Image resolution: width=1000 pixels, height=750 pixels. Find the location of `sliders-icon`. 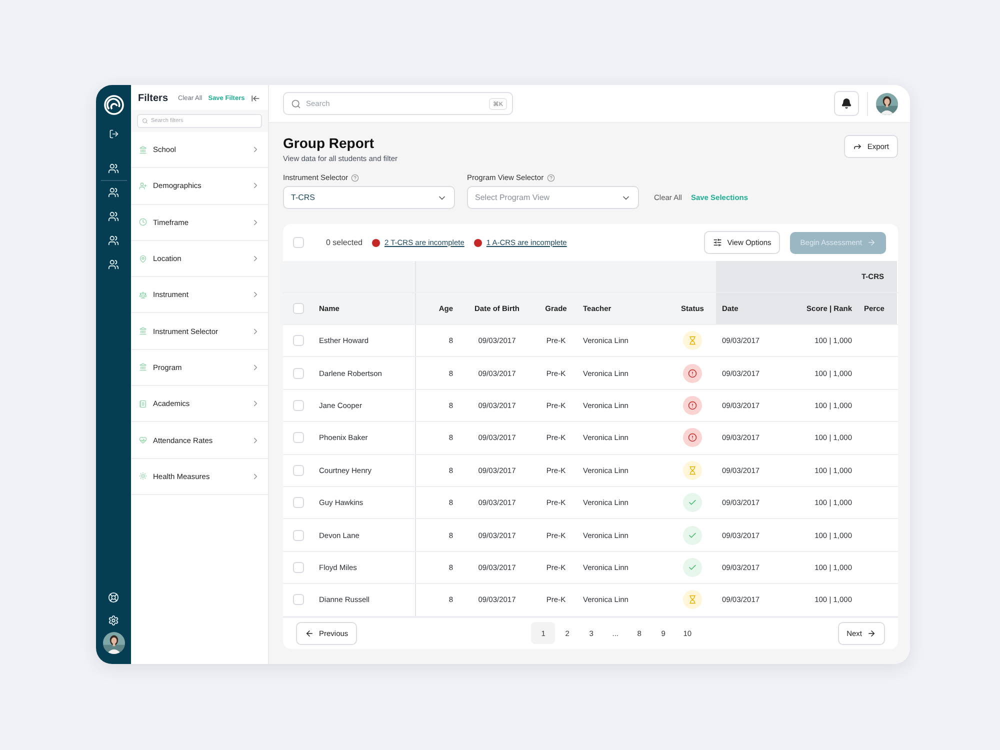

sliders-icon is located at coordinates (717, 242).